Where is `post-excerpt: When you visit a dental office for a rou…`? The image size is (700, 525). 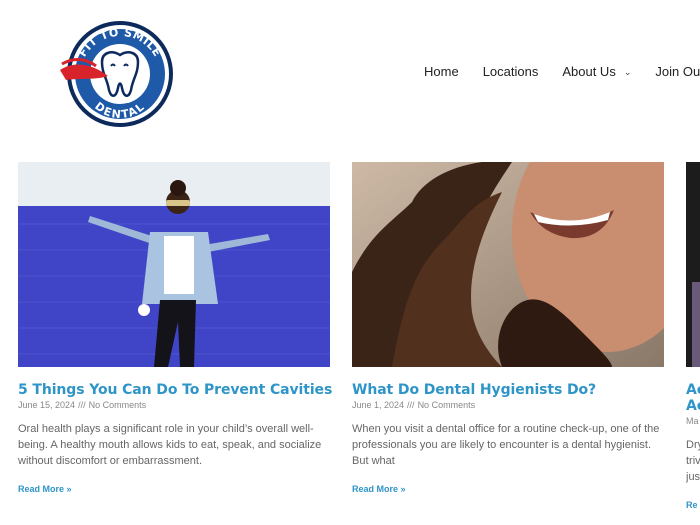
post-excerpt: When you visit a dental office for a rou… is located at coordinates (506, 445).